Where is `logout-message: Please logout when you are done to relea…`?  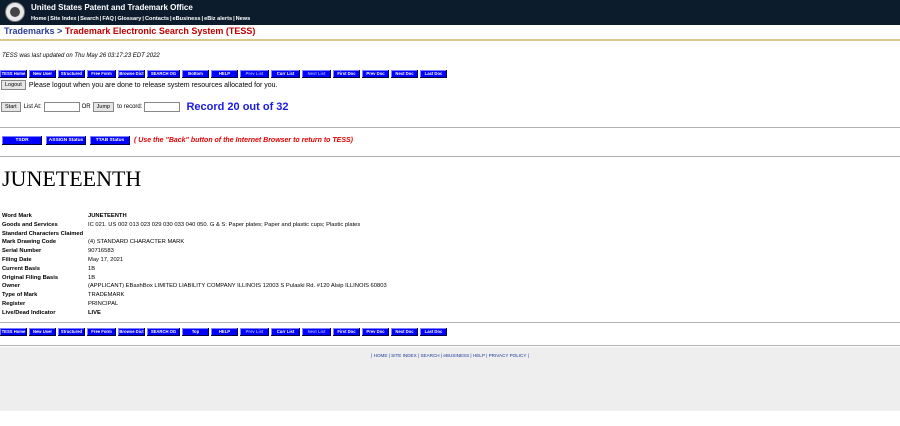
logout-message: Please logout when you are done to relea… is located at coordinates (153, 85).